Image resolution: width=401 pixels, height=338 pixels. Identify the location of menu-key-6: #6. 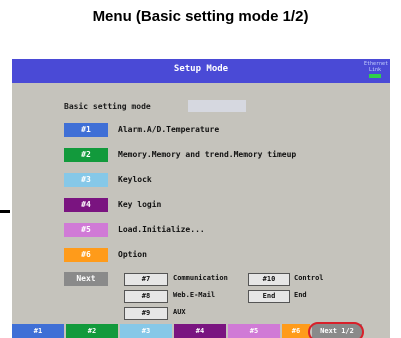
(86, 255).